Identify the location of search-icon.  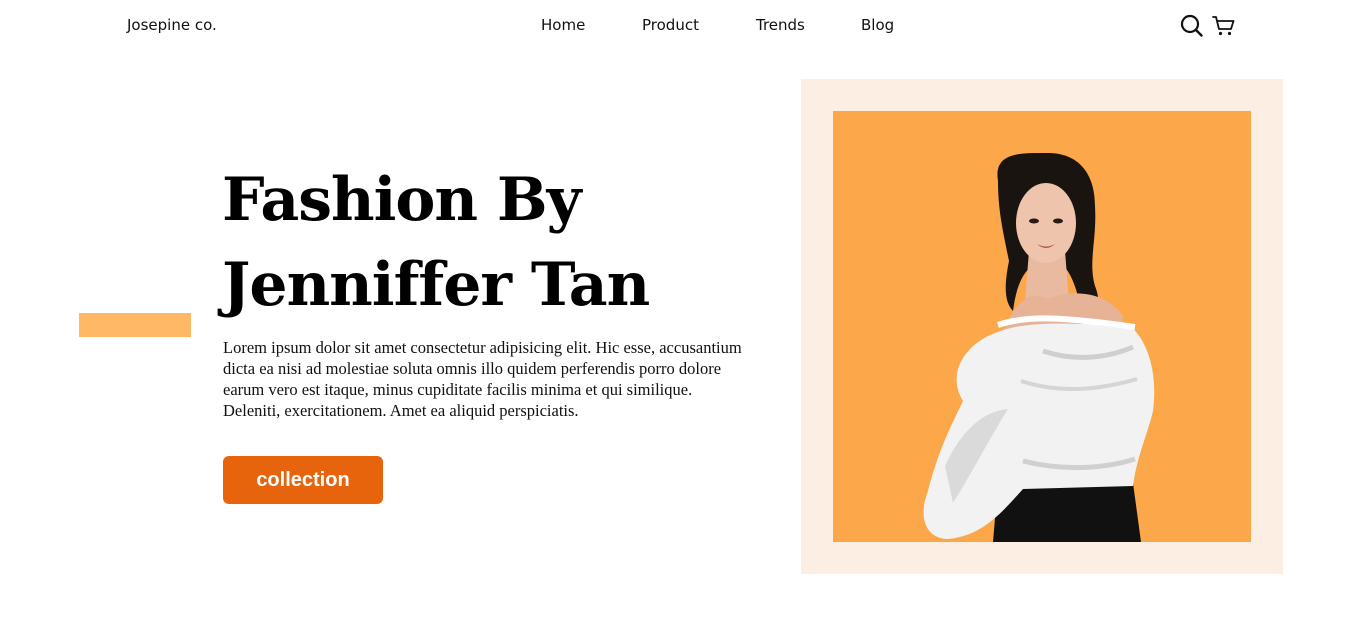
(1192, 26).